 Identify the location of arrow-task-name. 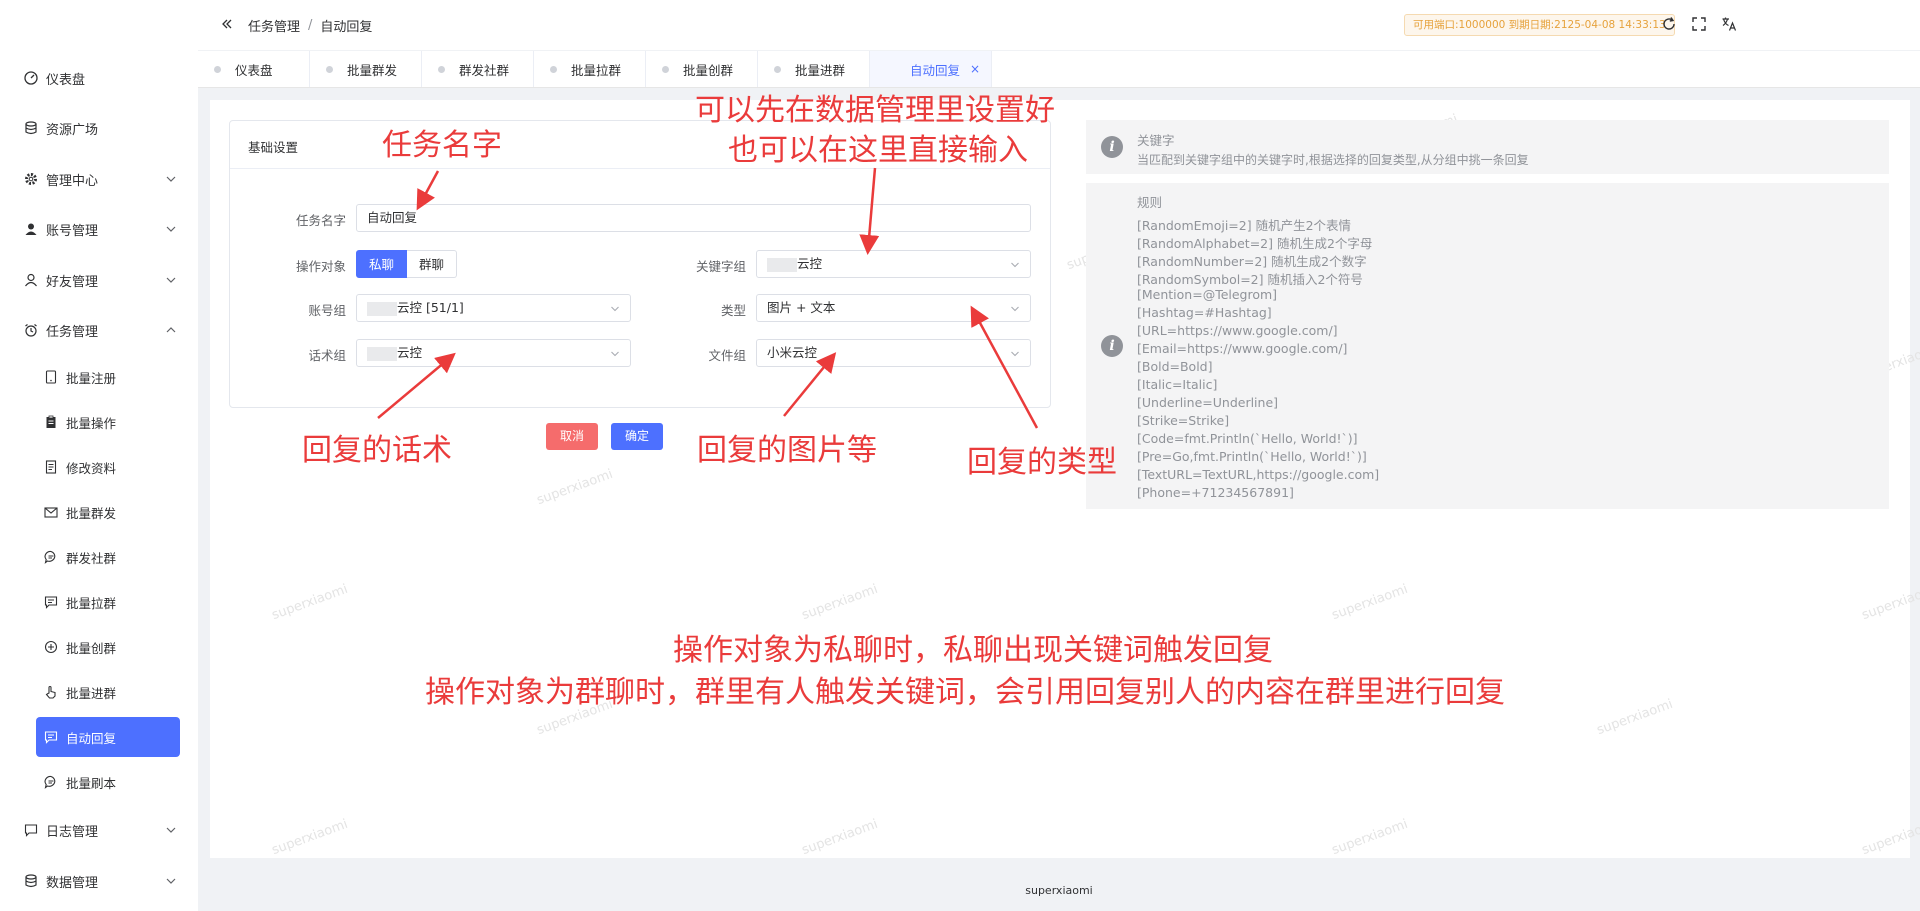
(428, 190).